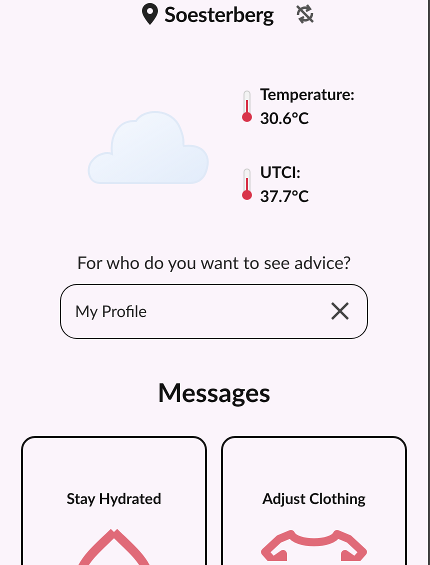 The height and width of the screenshot is (565, 430). Describe the element at coordinates (314, 544) in the screenshot. I see `shirt-icon` at that location.